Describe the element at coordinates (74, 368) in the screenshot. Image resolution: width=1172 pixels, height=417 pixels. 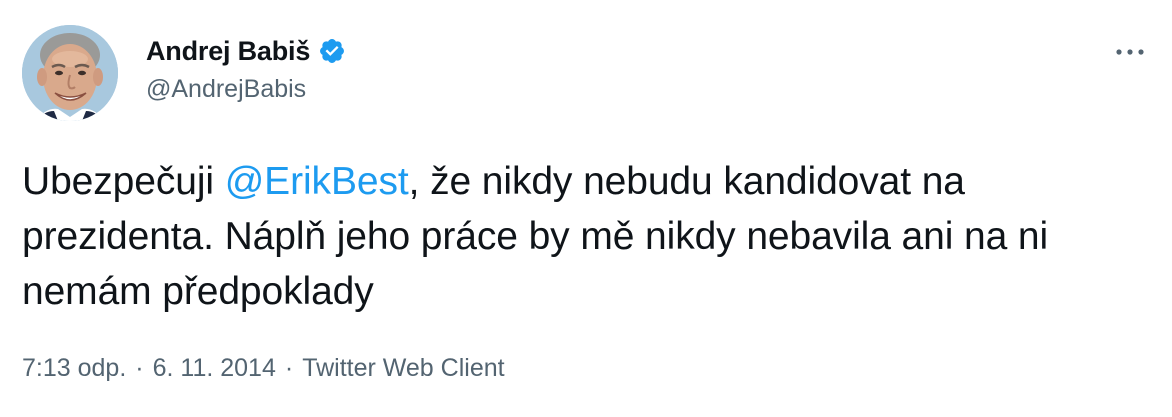
I see `tweet-time: 7:13 odp.` at that location.